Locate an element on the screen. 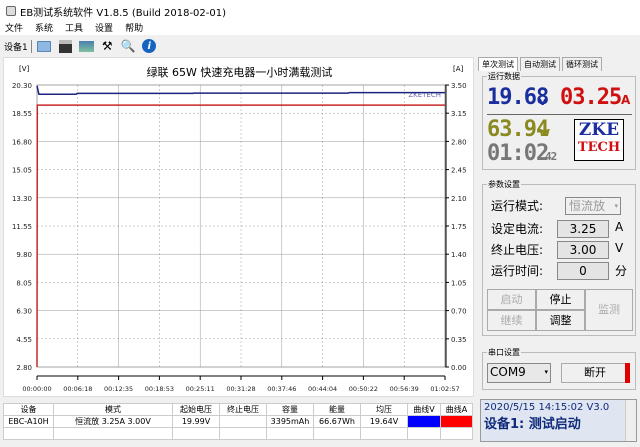 Image resolution: width=640 pixels, height=447 pixels. menu-bar: 文件 系统 工具 设置 帮助 is located at coordinates (320, 28).